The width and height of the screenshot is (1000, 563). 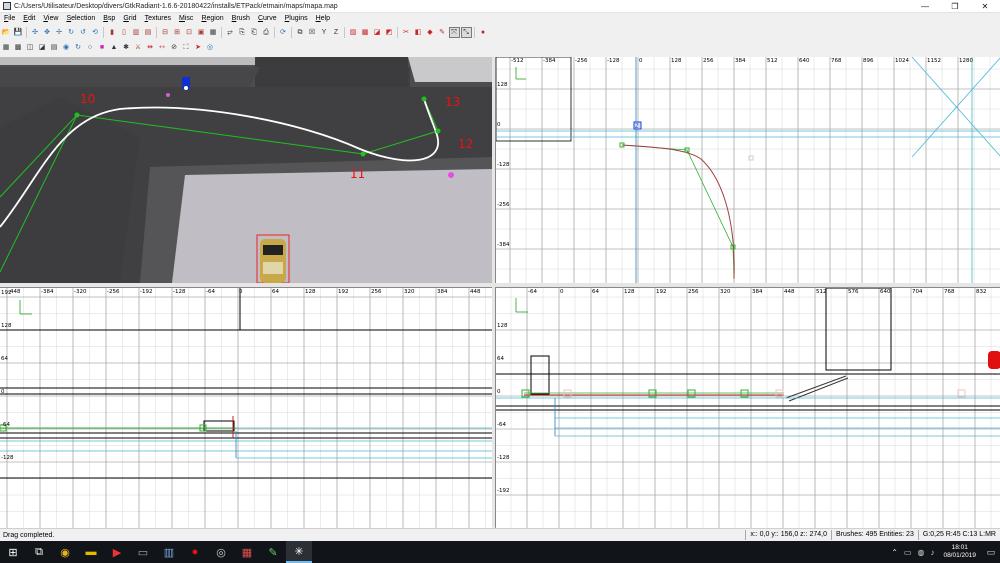 I want to click on make-room-icon: ▣, so click(x=201, y=32).